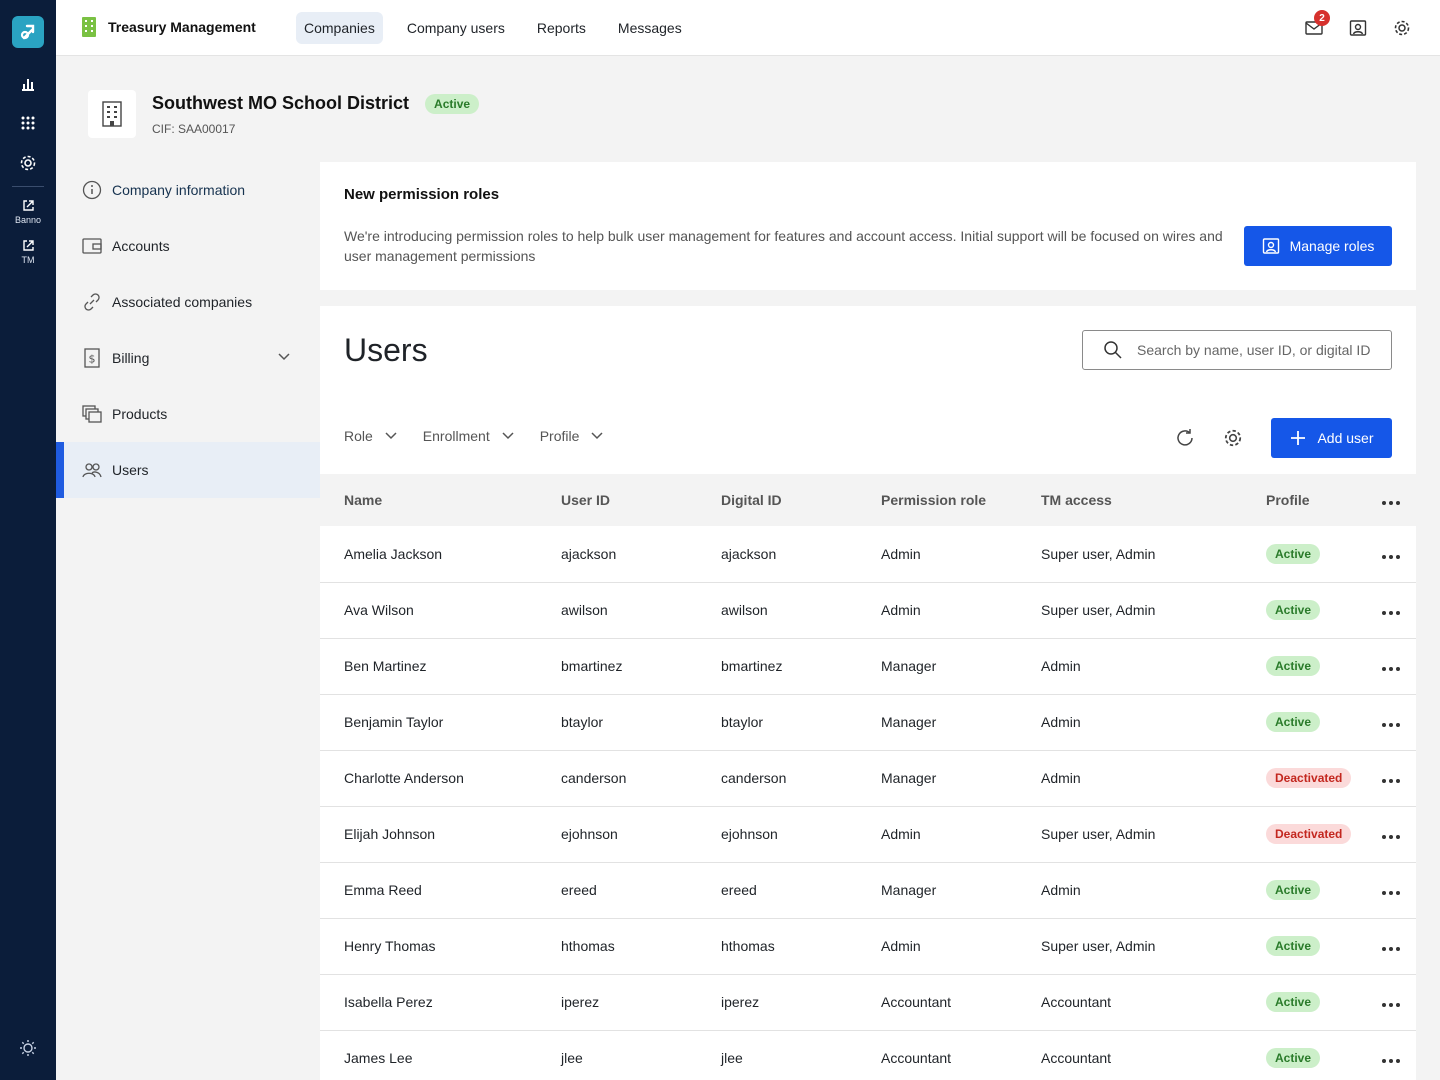  Describe the element at coordinates (1332, 246) in the screenshot. I see `manage-roles-label: Manage roles` at that location.